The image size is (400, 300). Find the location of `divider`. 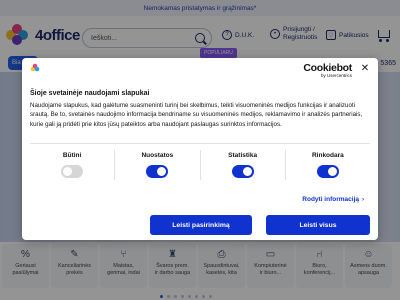

divider is located at coordinates (200, 143).